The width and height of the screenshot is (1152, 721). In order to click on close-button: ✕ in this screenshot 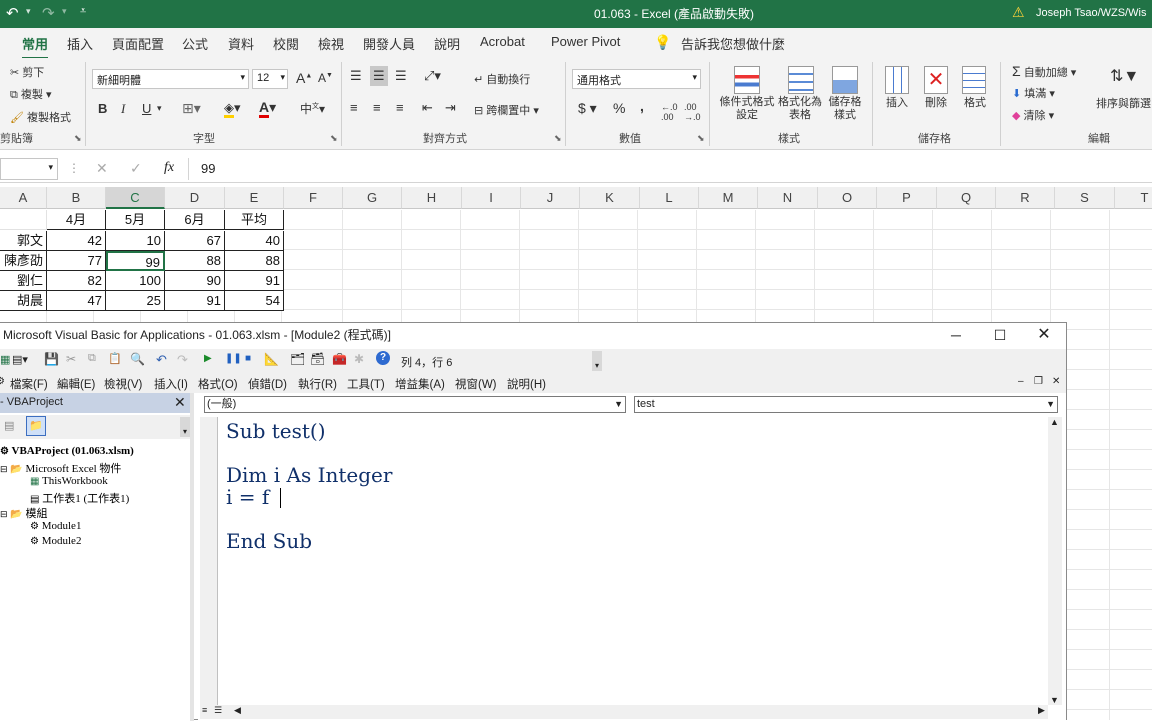, I will do `click(1044, 335)`.